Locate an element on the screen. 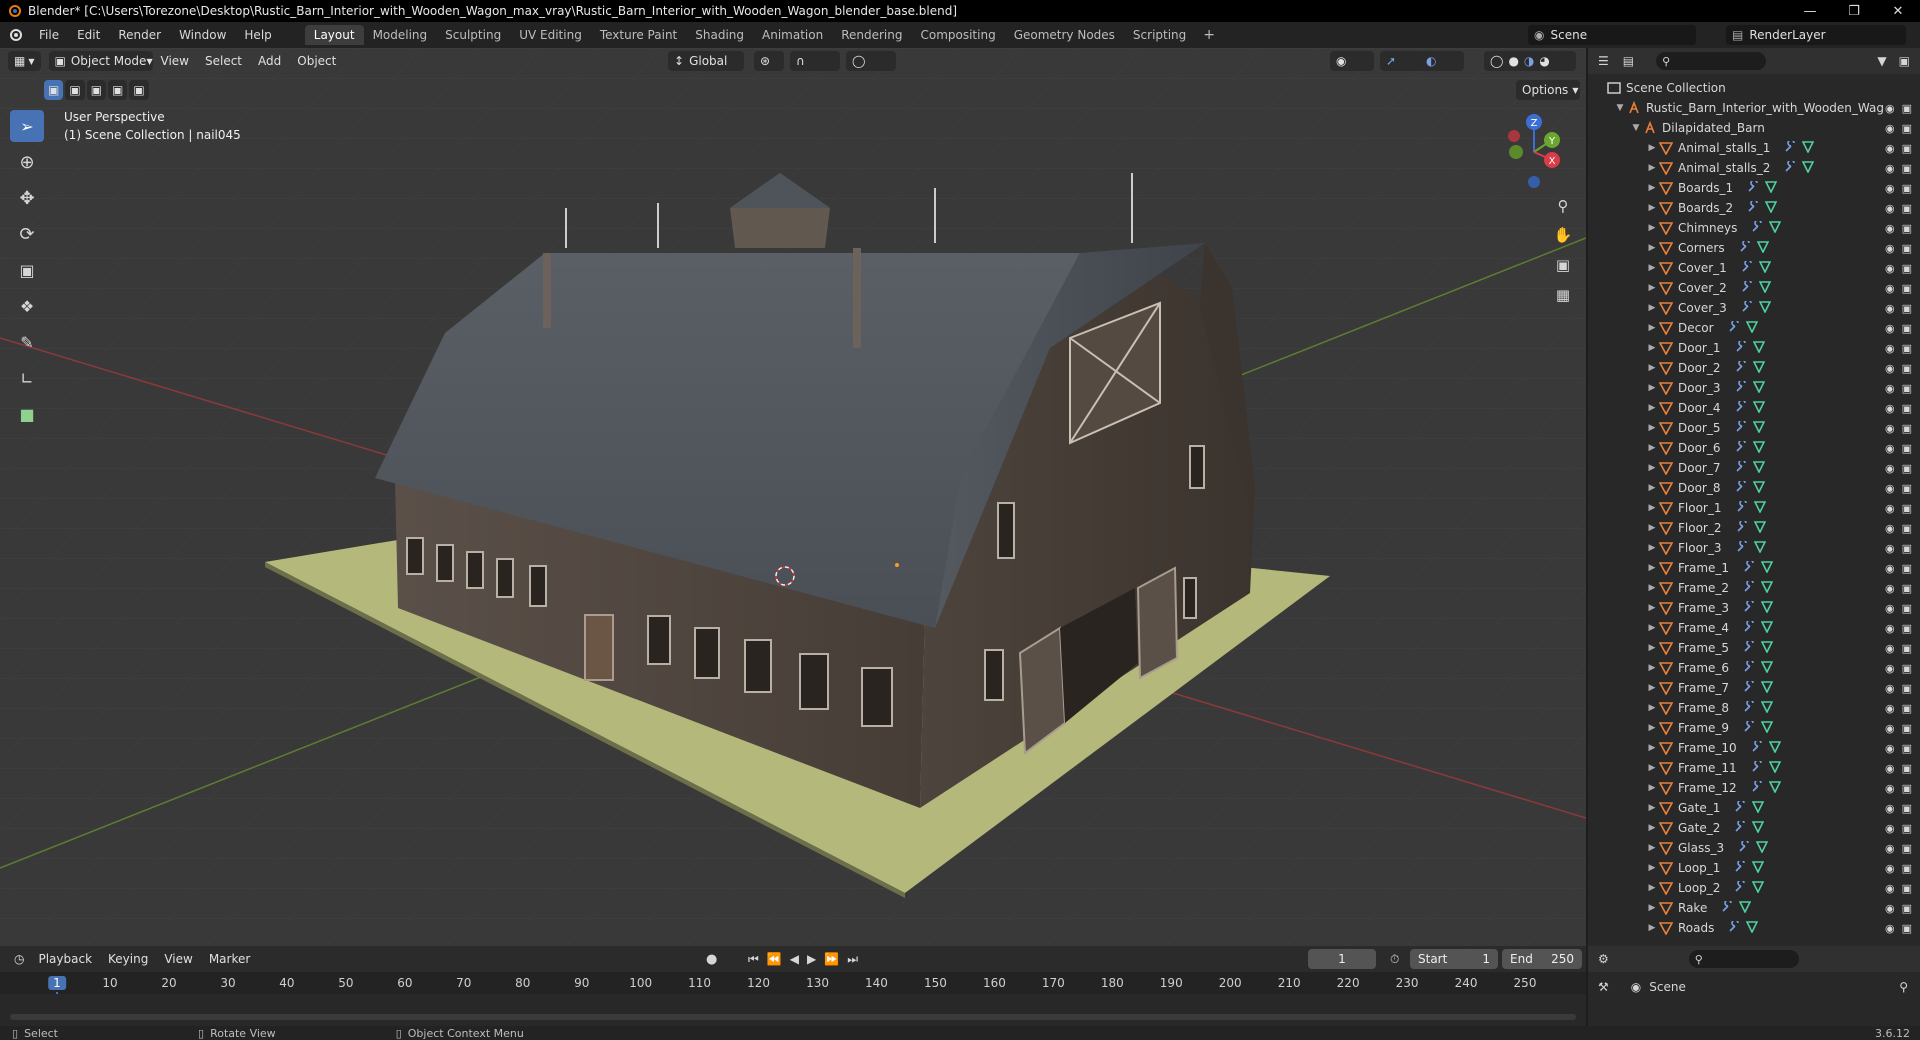 The width and height of the screenshot is (1920, 1040). outliner-item-row: ▶ Cover_3 ◉ ▣ is located at coordinates (1754, 308).